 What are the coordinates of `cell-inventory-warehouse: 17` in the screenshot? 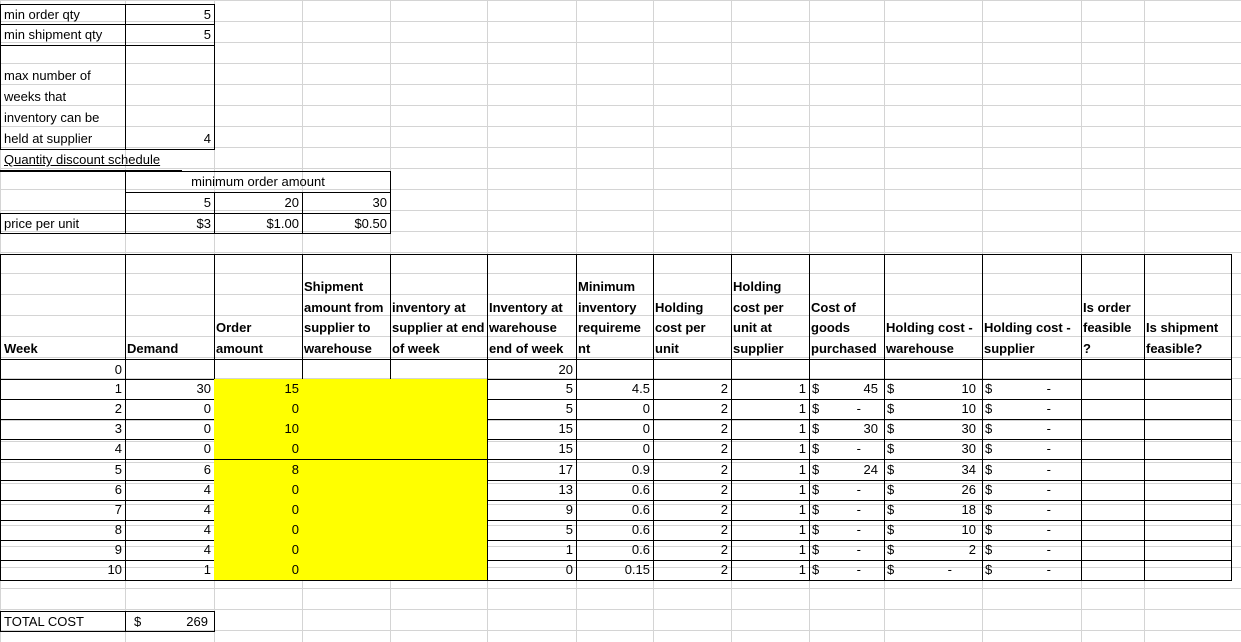 It's located at (532, 470).